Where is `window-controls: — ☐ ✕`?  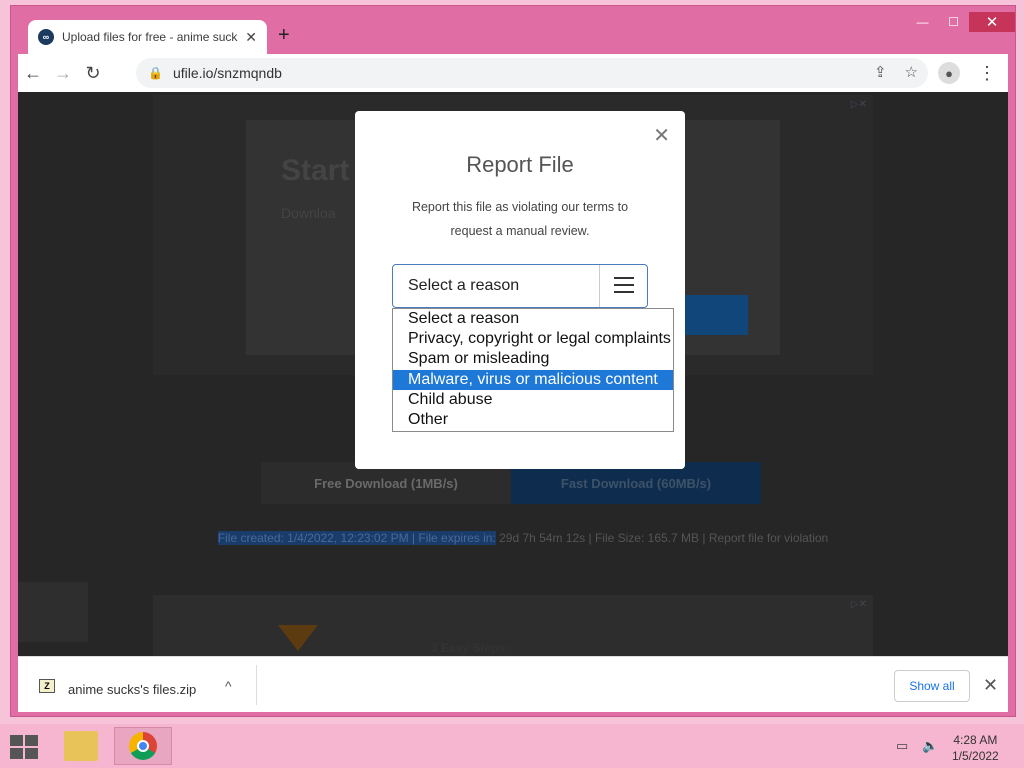 window-controls: — ☐ ✕ is located at coordinates (961, 22).